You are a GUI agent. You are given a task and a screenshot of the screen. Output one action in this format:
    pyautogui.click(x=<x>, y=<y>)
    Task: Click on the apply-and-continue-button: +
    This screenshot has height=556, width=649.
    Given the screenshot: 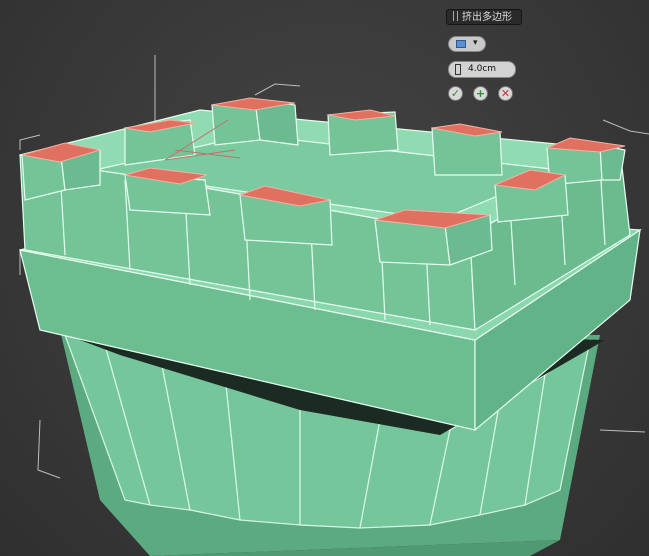 What is the action you would take?
    pyautogui.click(x=480, y=93)
    